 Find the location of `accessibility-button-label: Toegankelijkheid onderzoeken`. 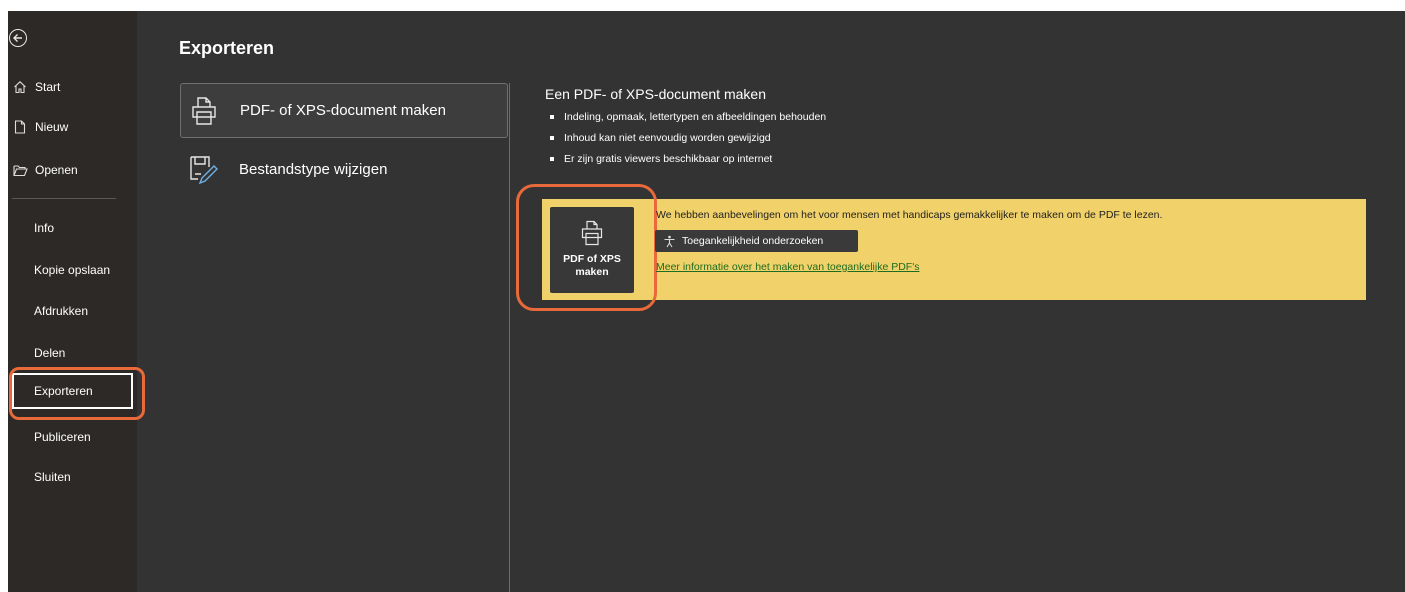

accessibility-button-label: Toegankelijkheid onderzoeken is located at coordinates (753, 241).